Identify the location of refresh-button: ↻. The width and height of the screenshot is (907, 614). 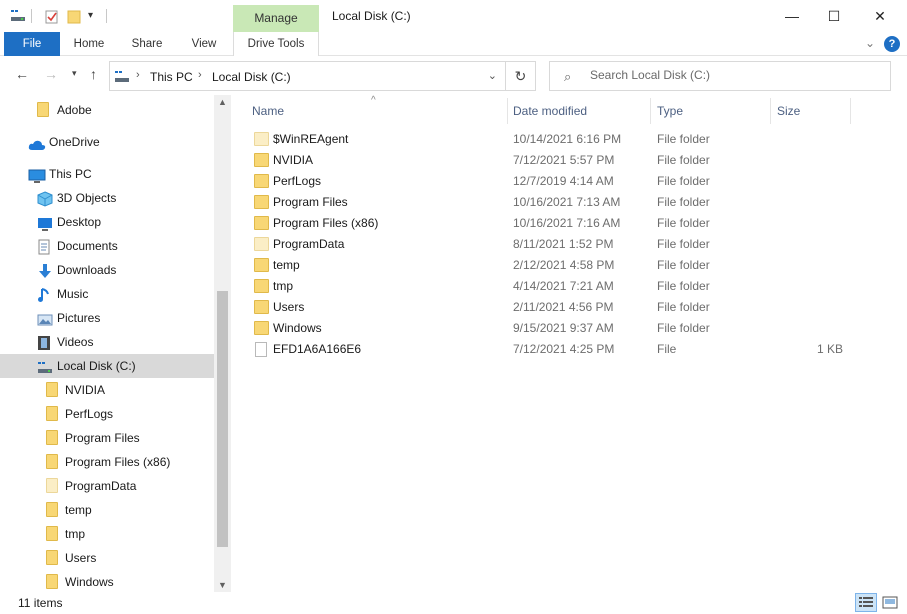
(521, 76).